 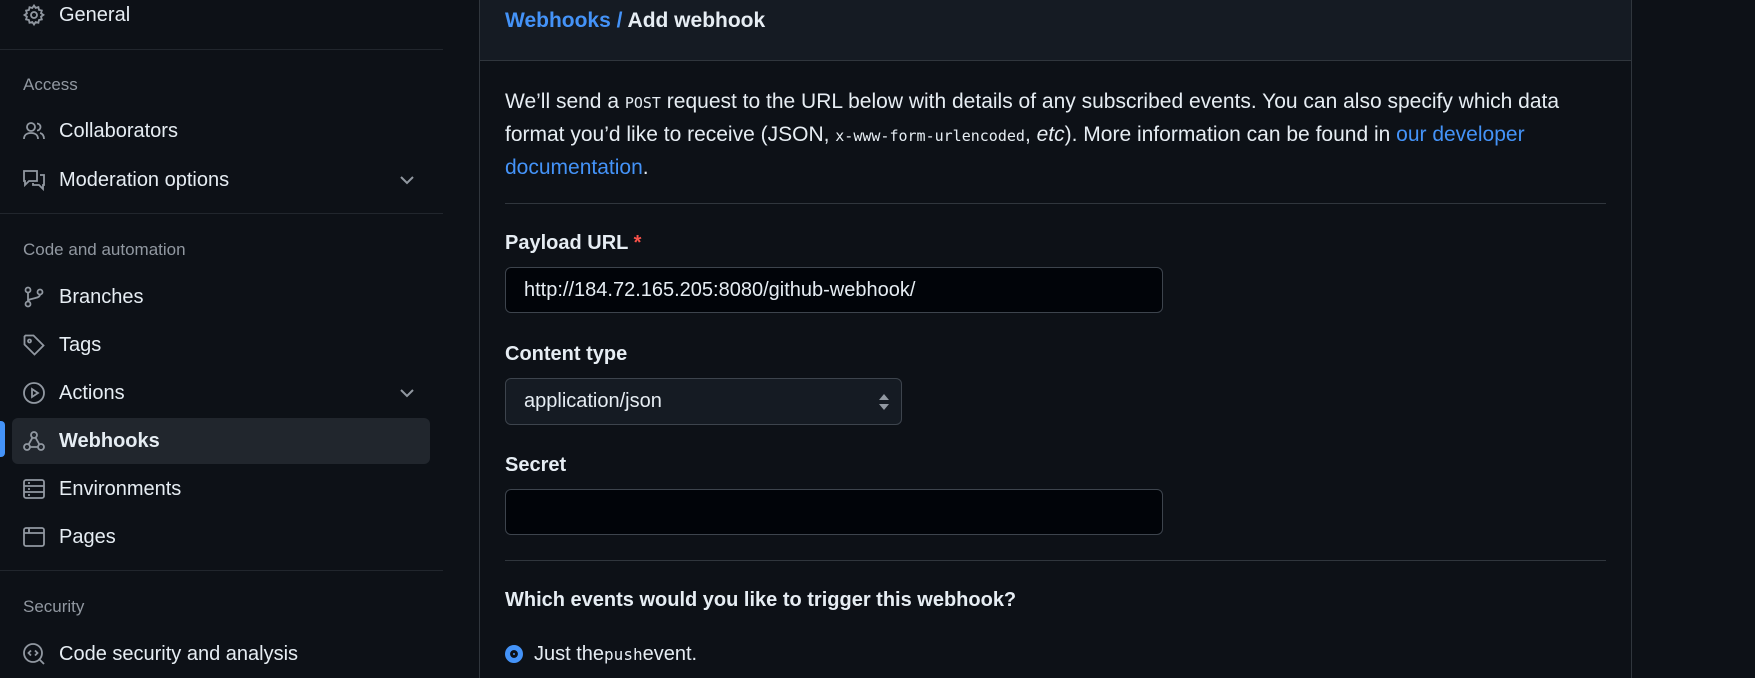 What do you see at coordinates (696, 20) in the screenshot?
I see `page-title: Add webhook` at bounding box center [696, 20].